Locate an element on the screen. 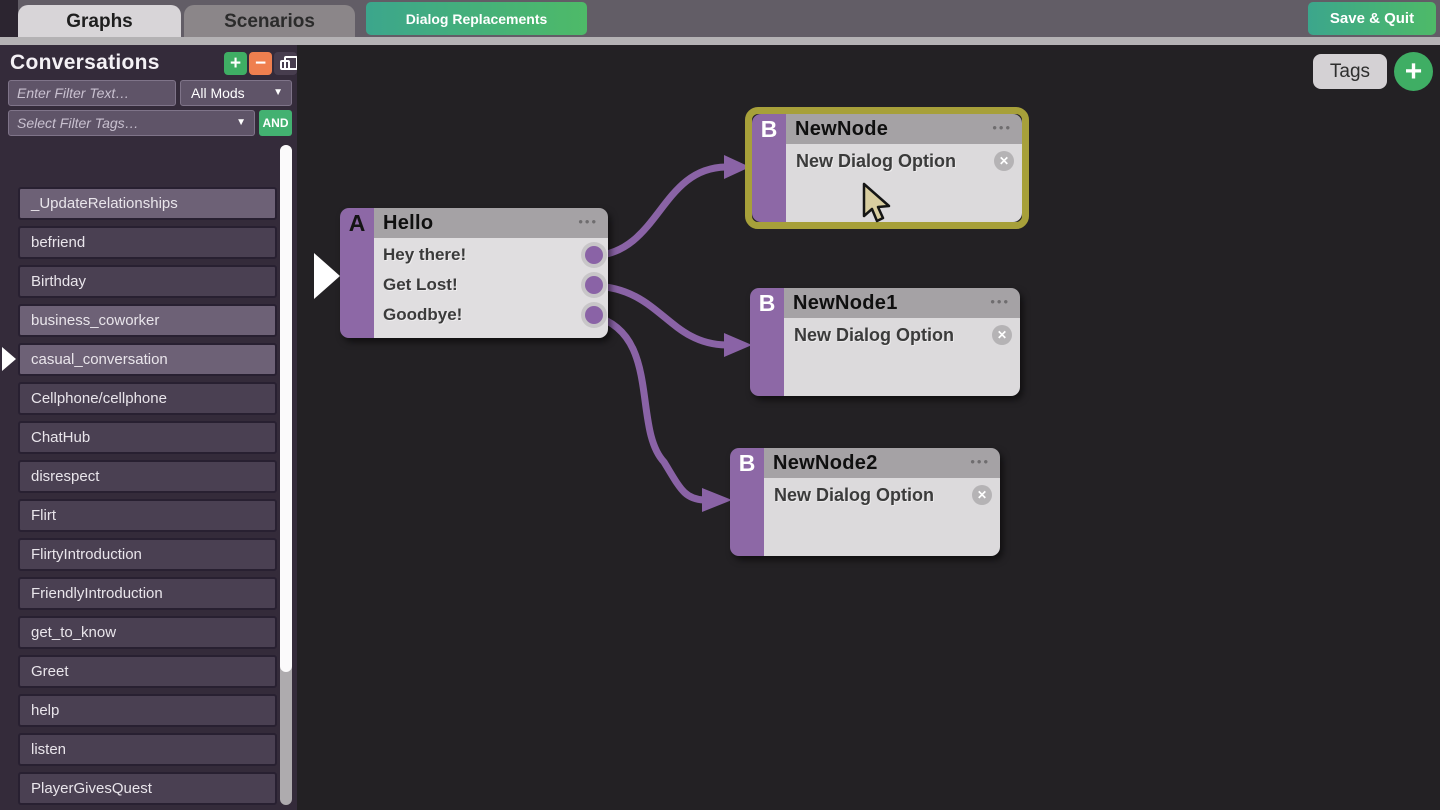  dialog-option-text: Get Lost! is located at coordinates (420, 284).